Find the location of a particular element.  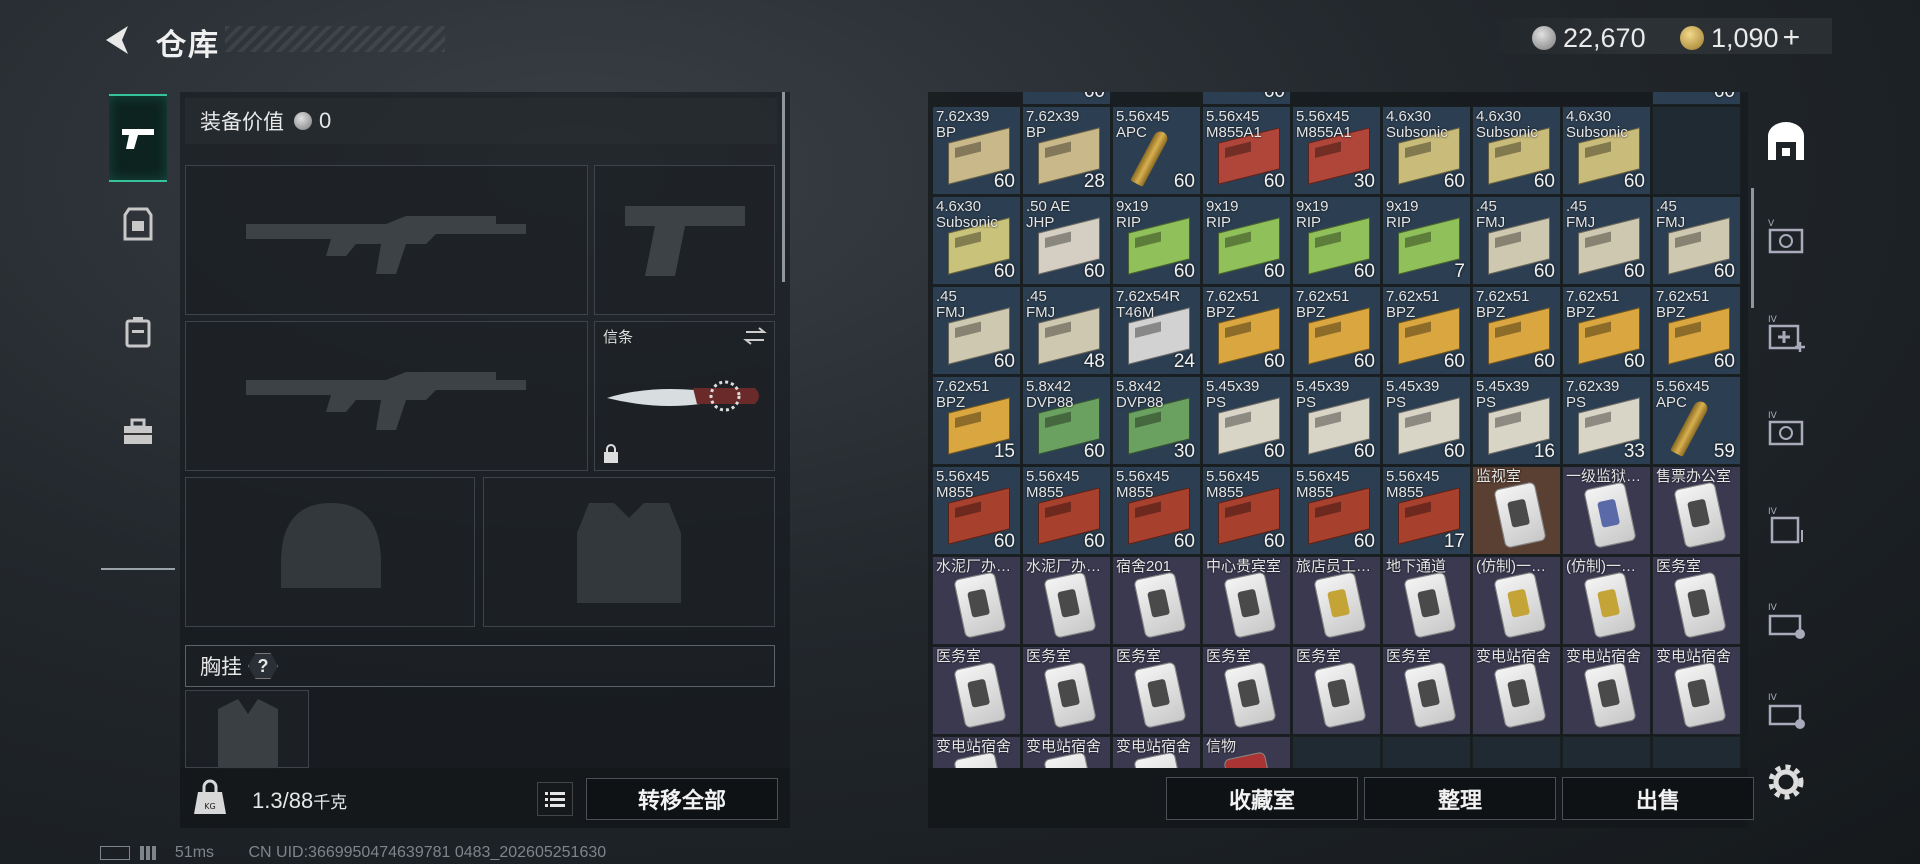

inventory-item: 5.8x42 DVP88 60 is located at coordinates (1066, 420).